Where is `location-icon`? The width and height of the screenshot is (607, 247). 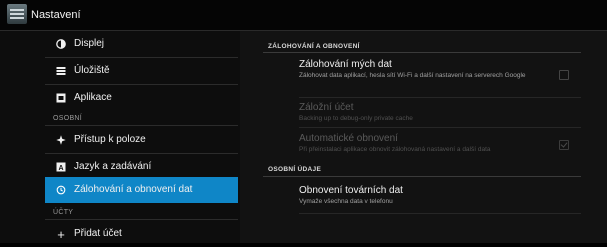
location-icon is located at coordinates (61, 140).